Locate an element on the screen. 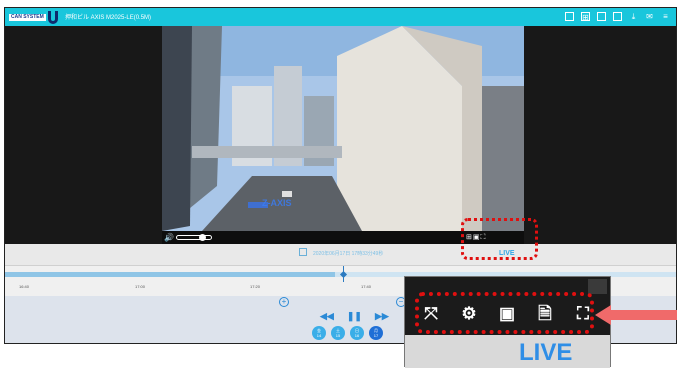 The image size is (677, 368). playback-buttons: ◀◀ ❚❚ ▶▶ is located at coordinates (354, 316).